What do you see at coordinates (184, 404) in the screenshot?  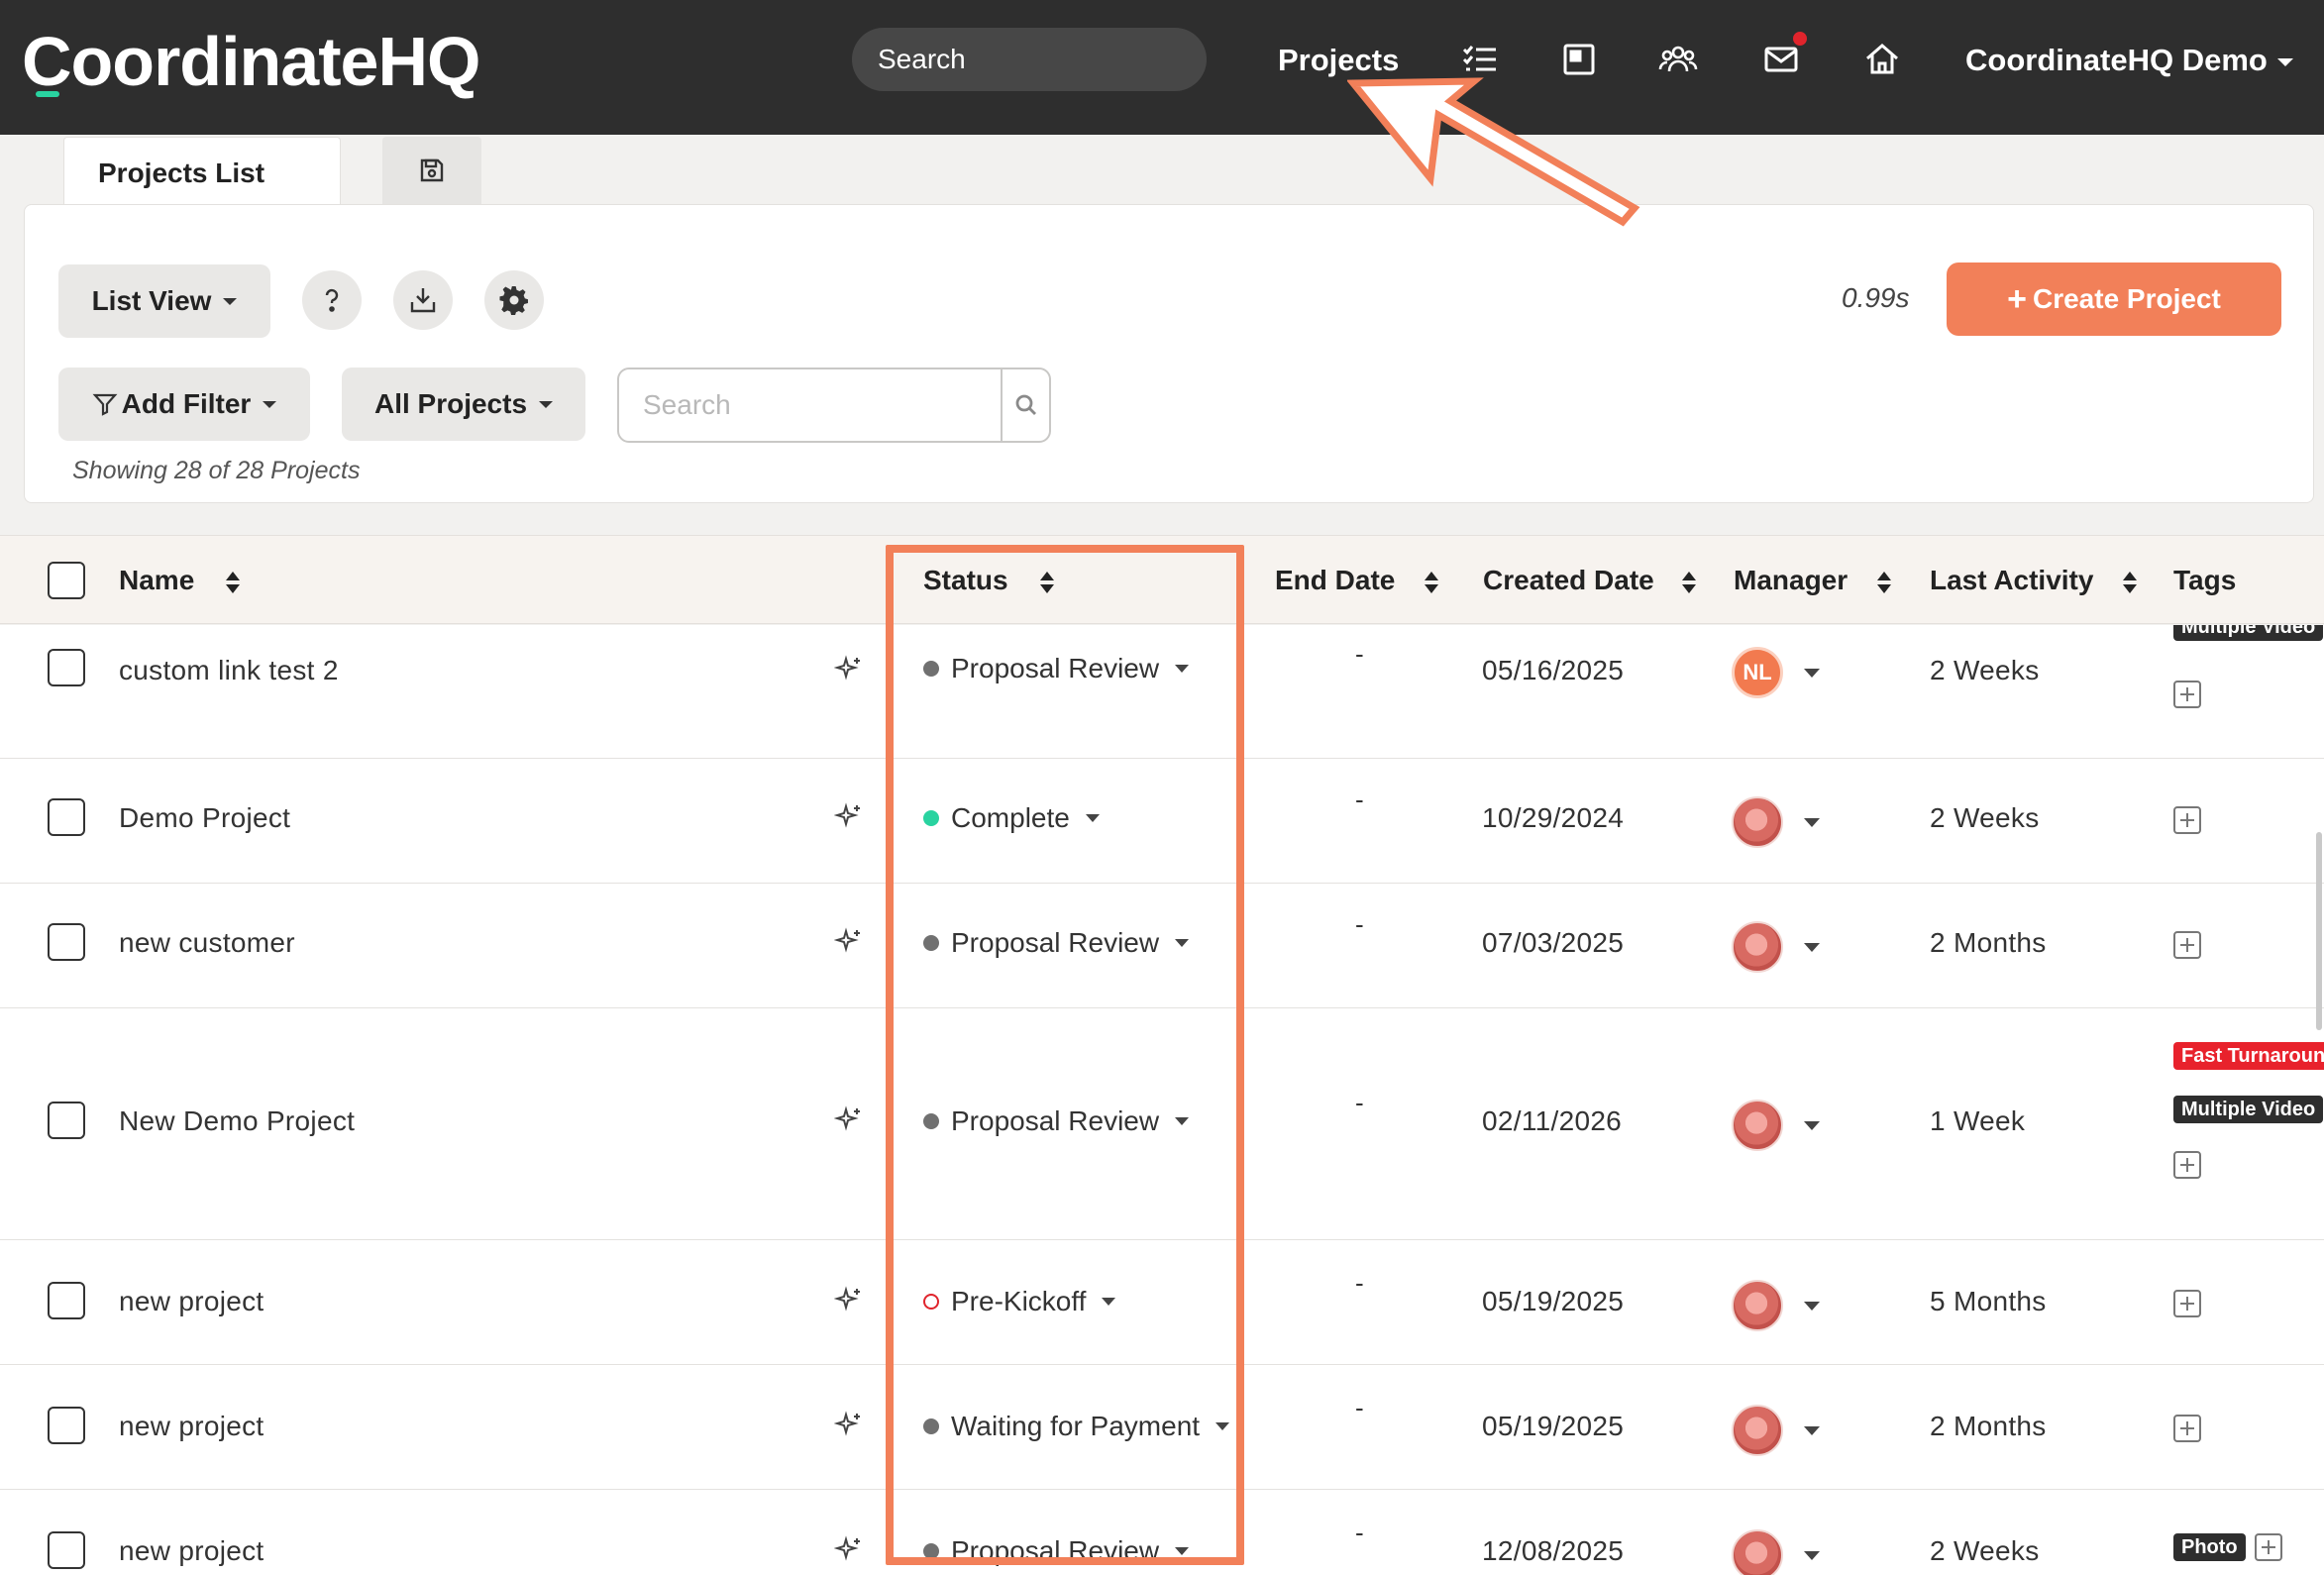 I see `add-filter-button: Add Filter` at bounding box center [184, 404].